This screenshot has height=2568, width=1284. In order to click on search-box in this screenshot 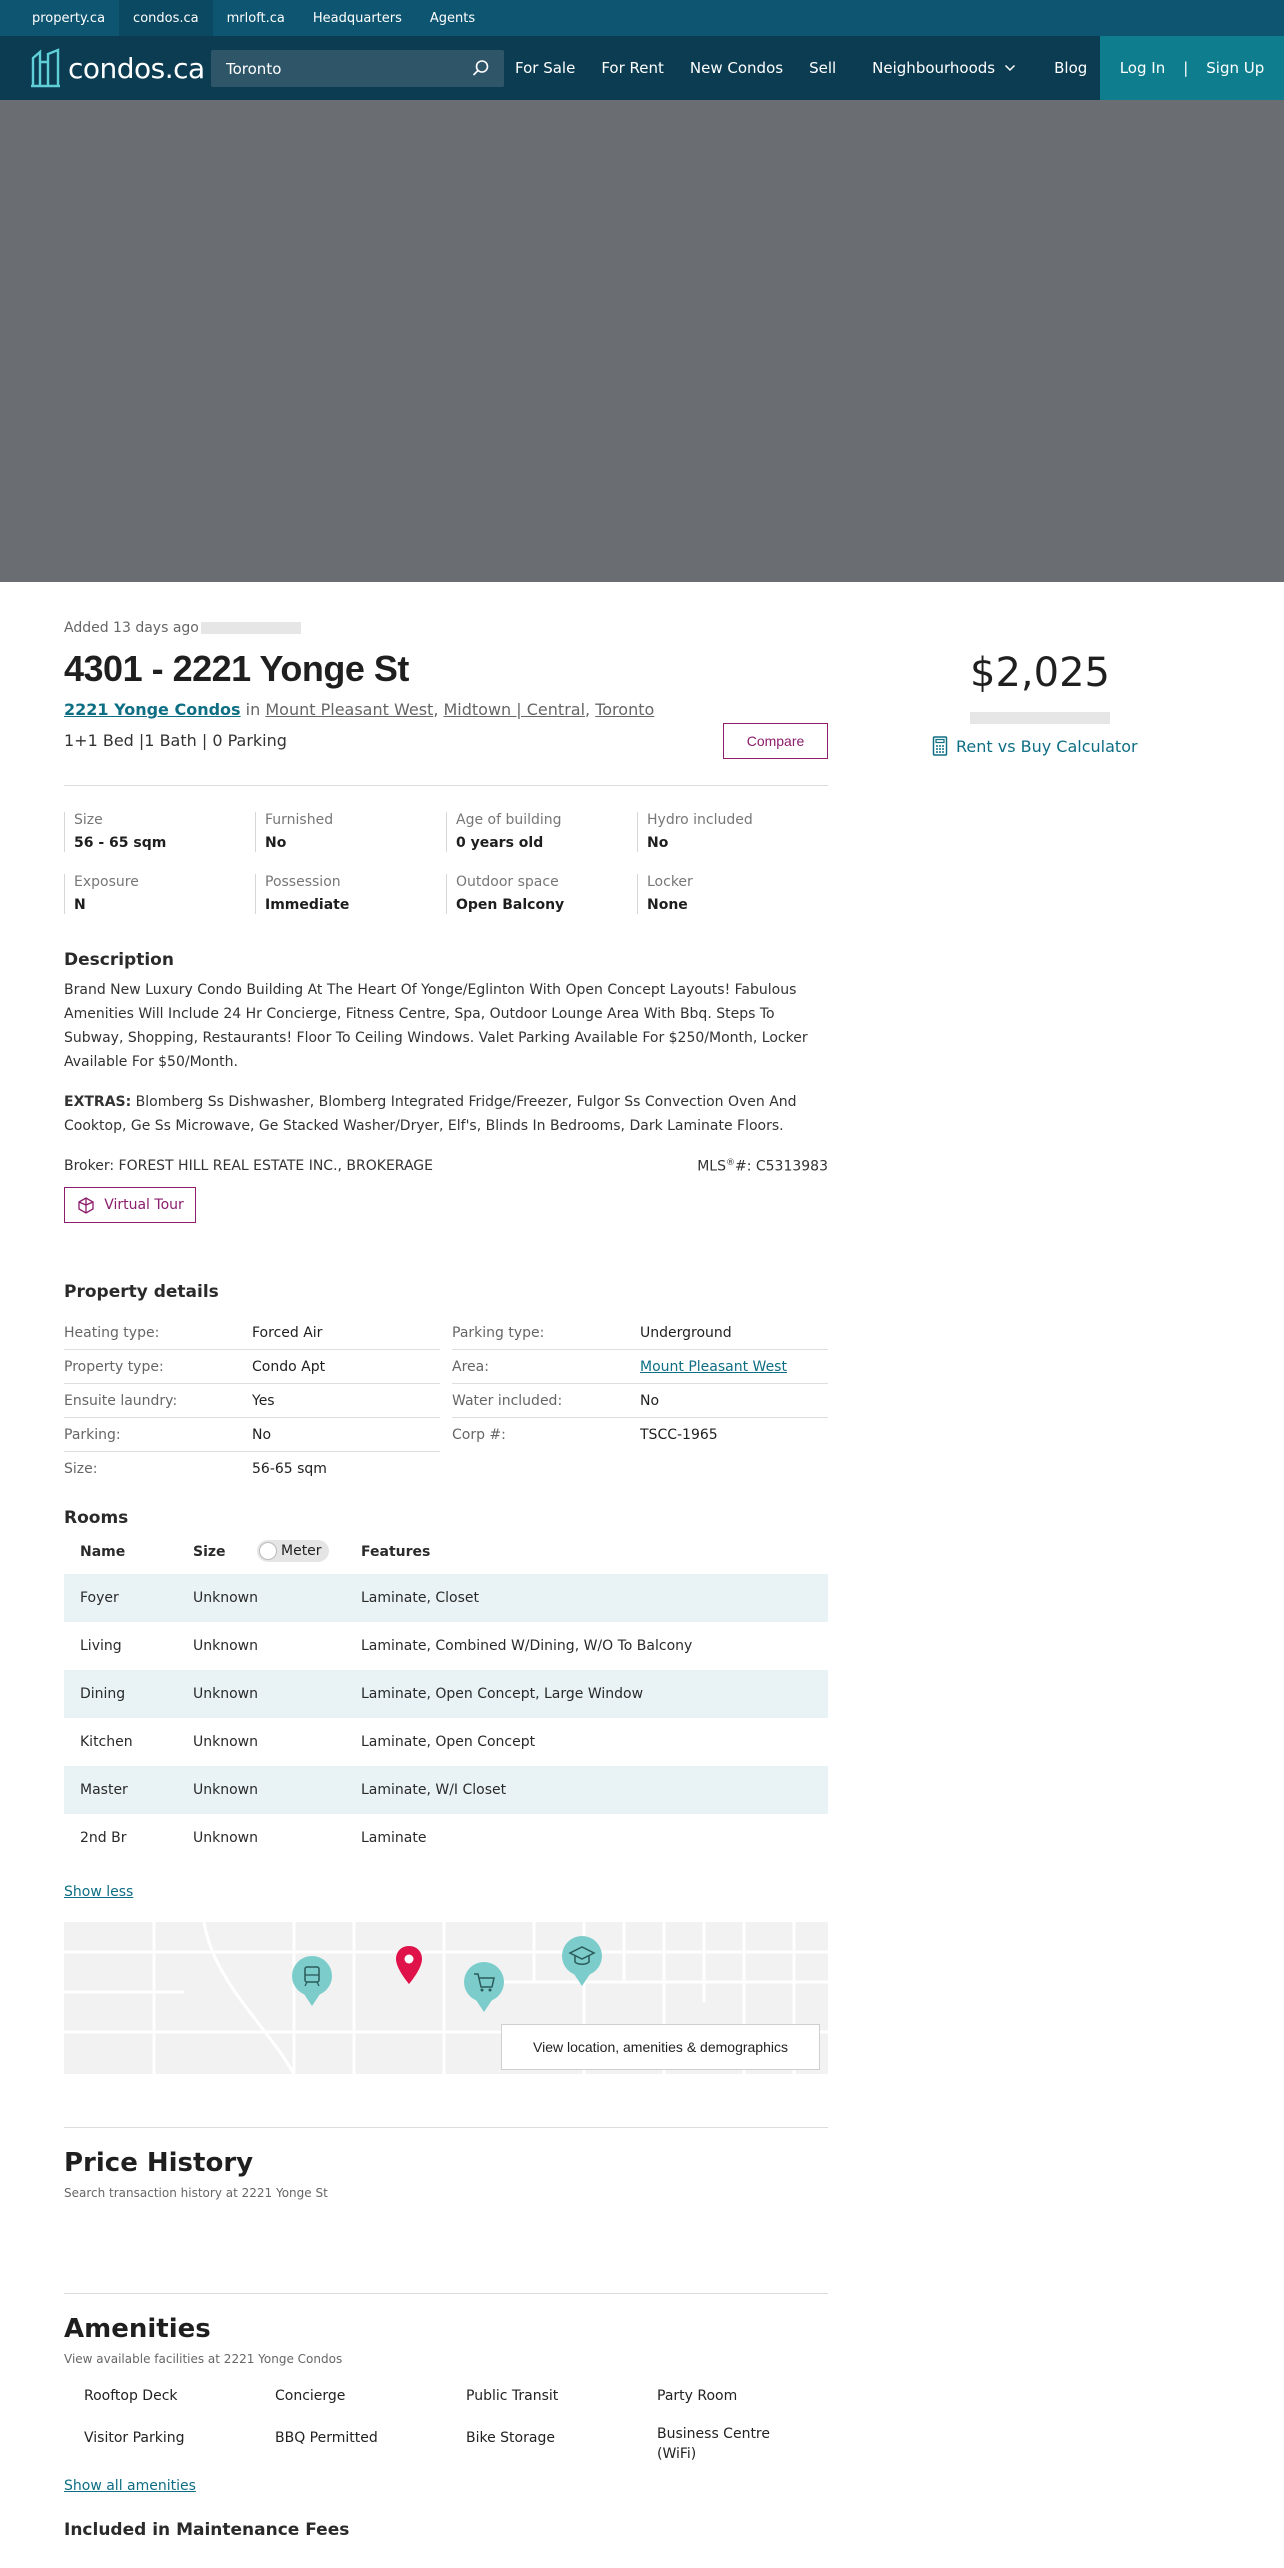, I will do `click(357, 68)`.